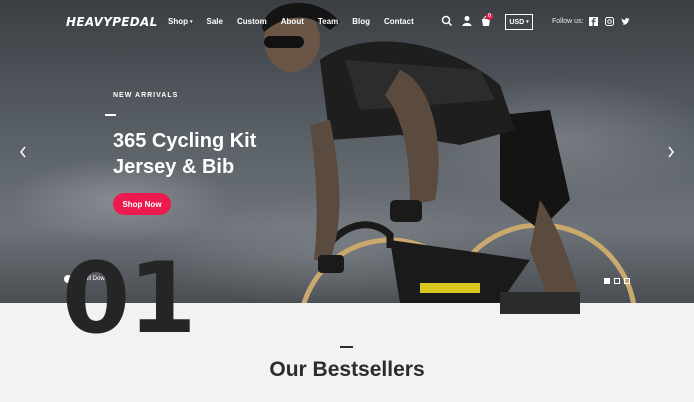 The image size is (694, 402). Describe the element at coordinates (489, 16) in the screenshot. I see `cart-count-badge: 0` at that location.